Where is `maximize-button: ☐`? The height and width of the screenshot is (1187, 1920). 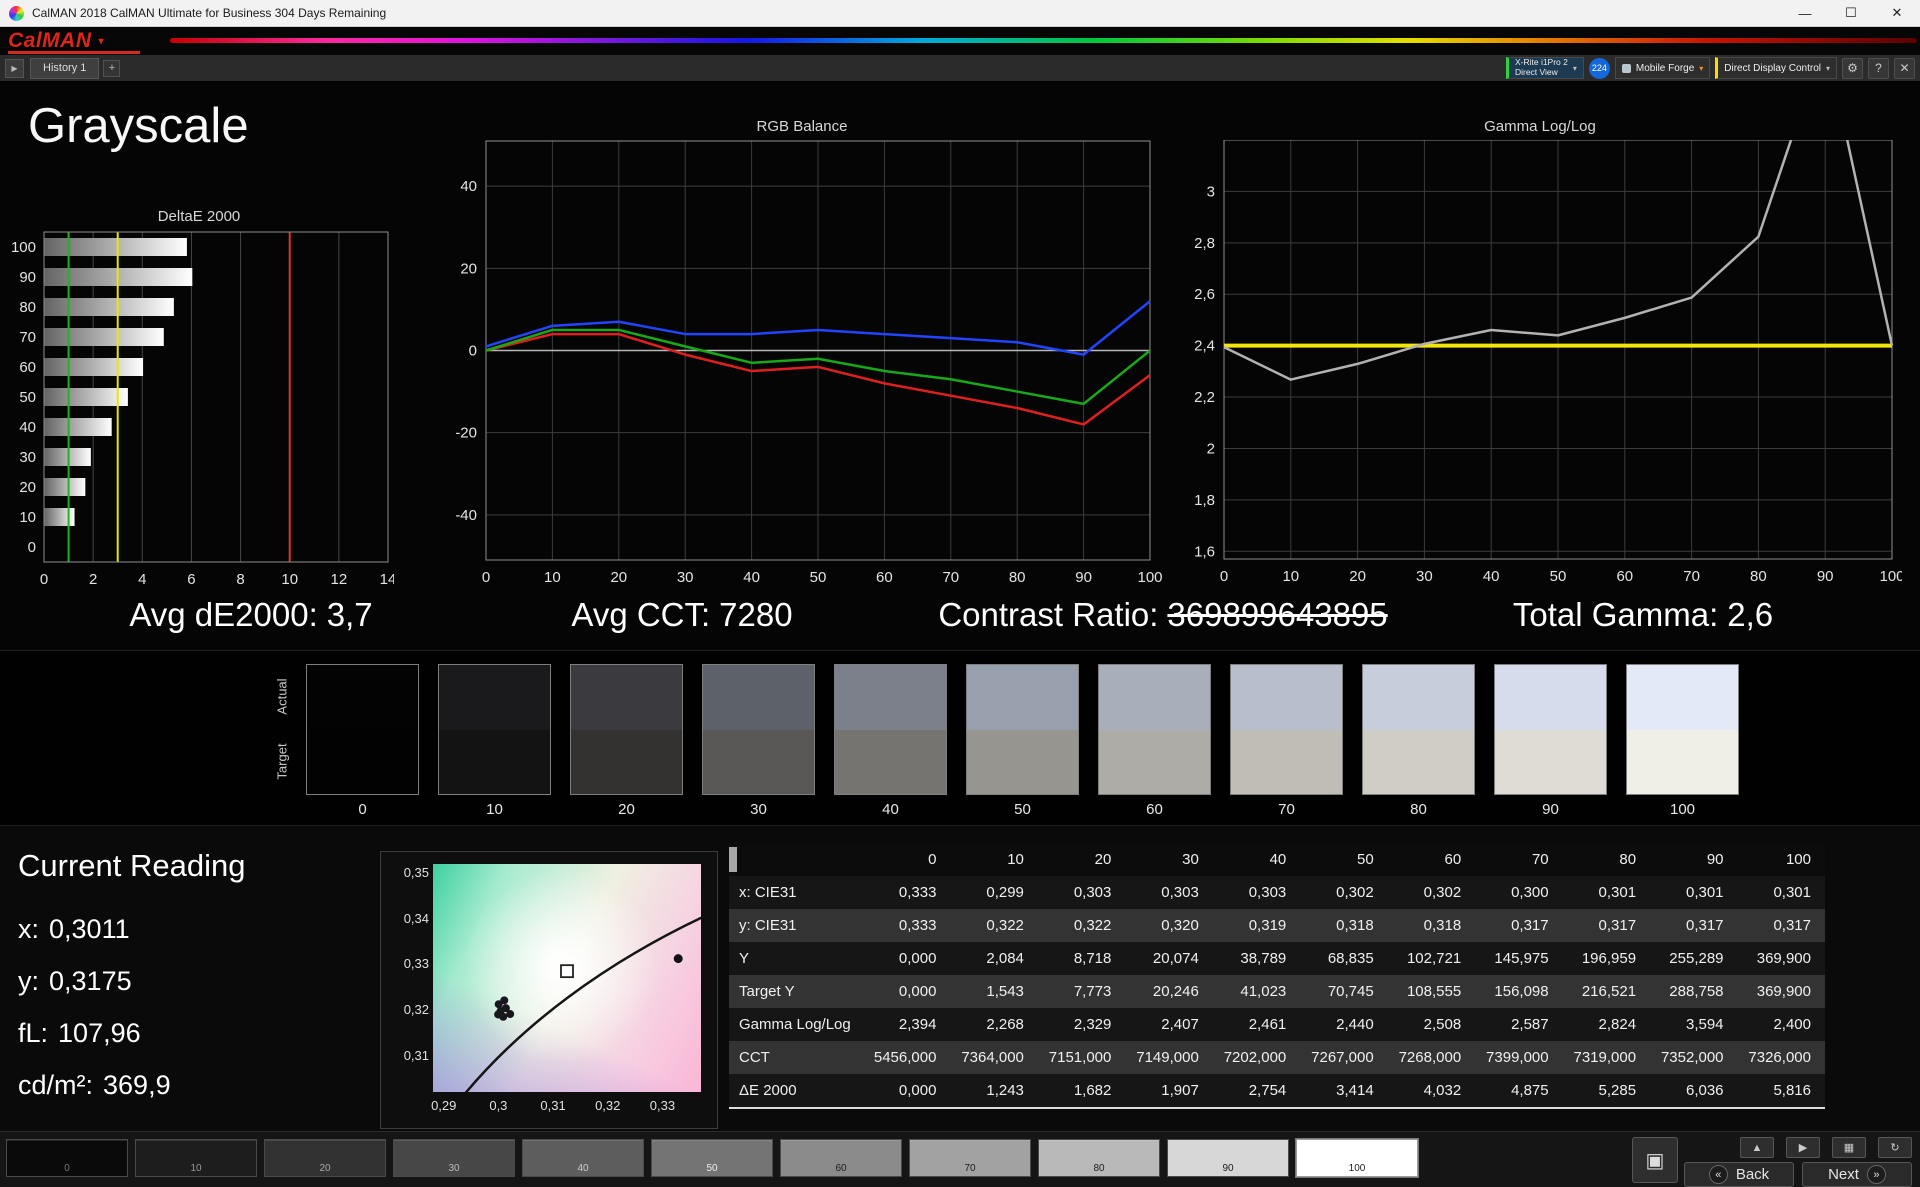
maximize-button: ☐ is located at coordinates (1851, 13).